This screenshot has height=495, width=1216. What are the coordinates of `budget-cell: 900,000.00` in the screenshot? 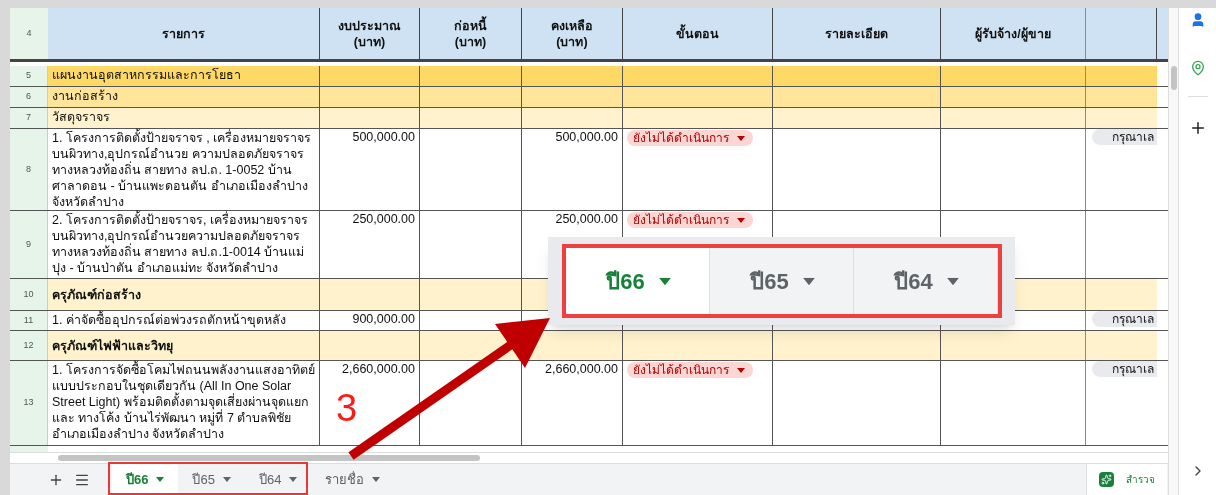 It's located at (383, 319).